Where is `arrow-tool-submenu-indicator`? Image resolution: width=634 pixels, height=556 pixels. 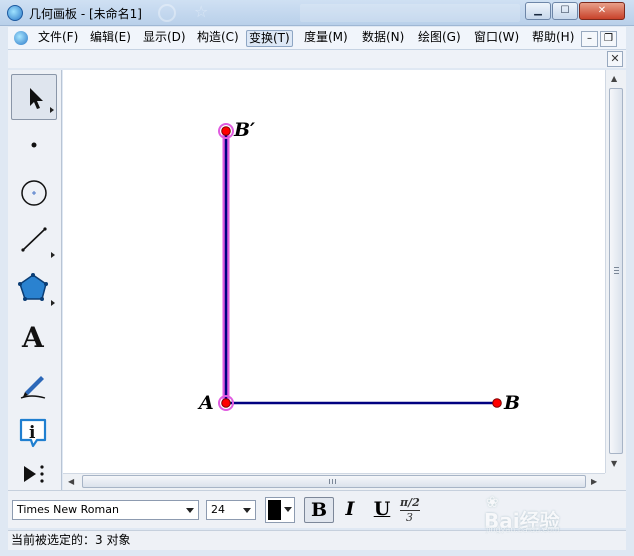 arrow-tool-submenu-indicator is located at coordinates (52, 110).